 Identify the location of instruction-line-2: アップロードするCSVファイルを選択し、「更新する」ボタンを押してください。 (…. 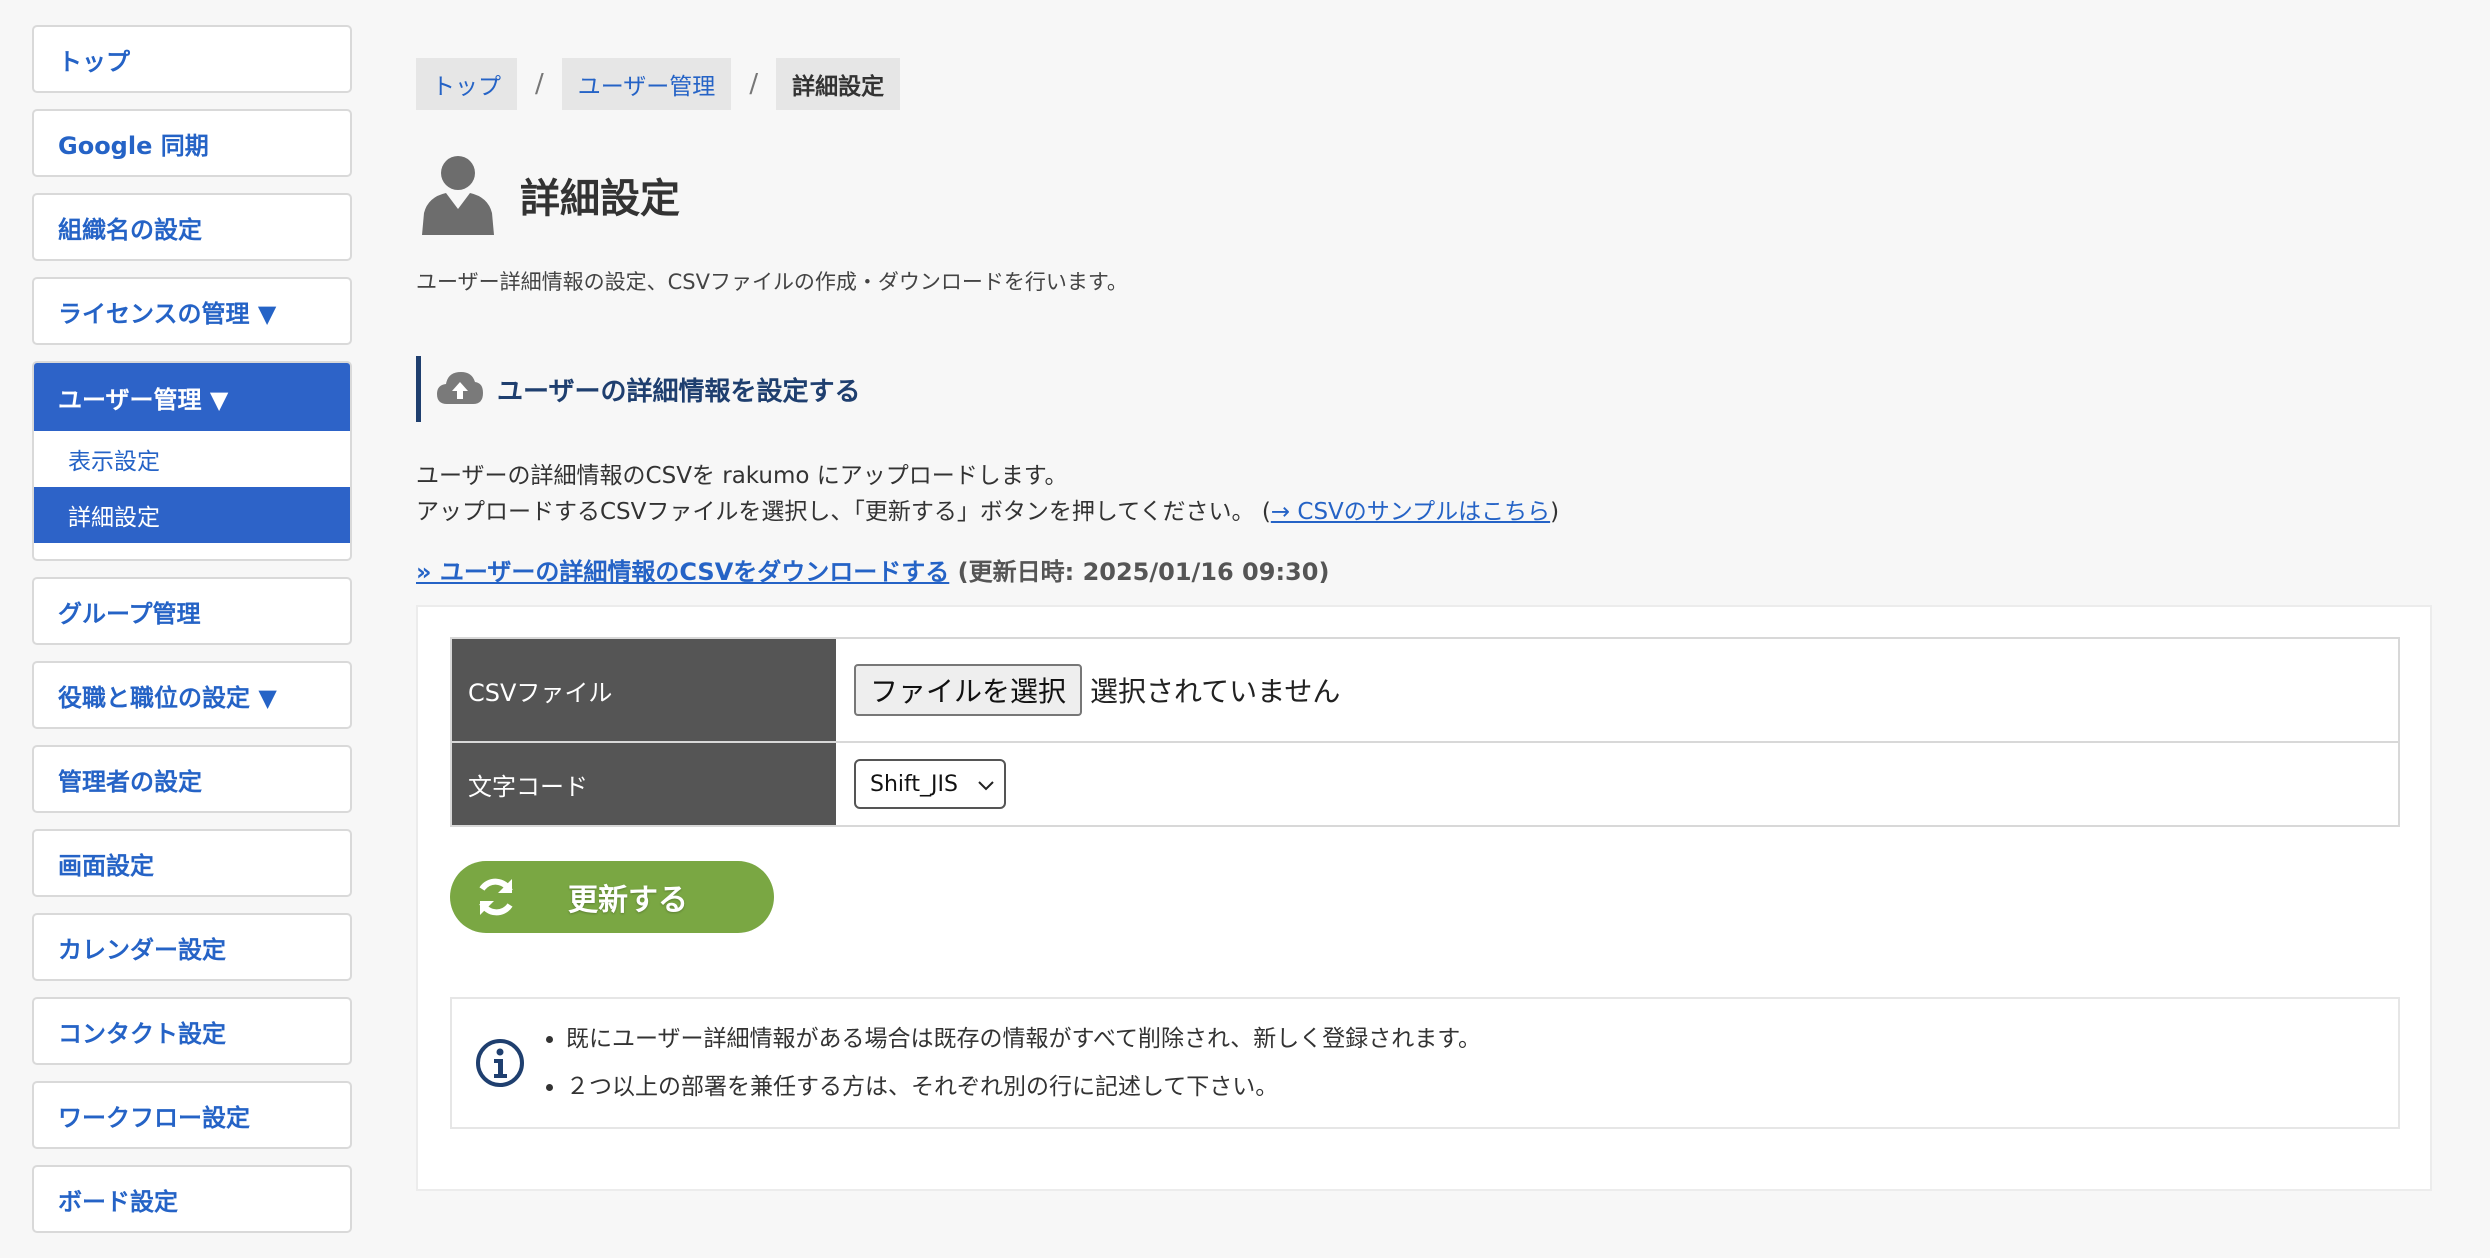
(988, 512).